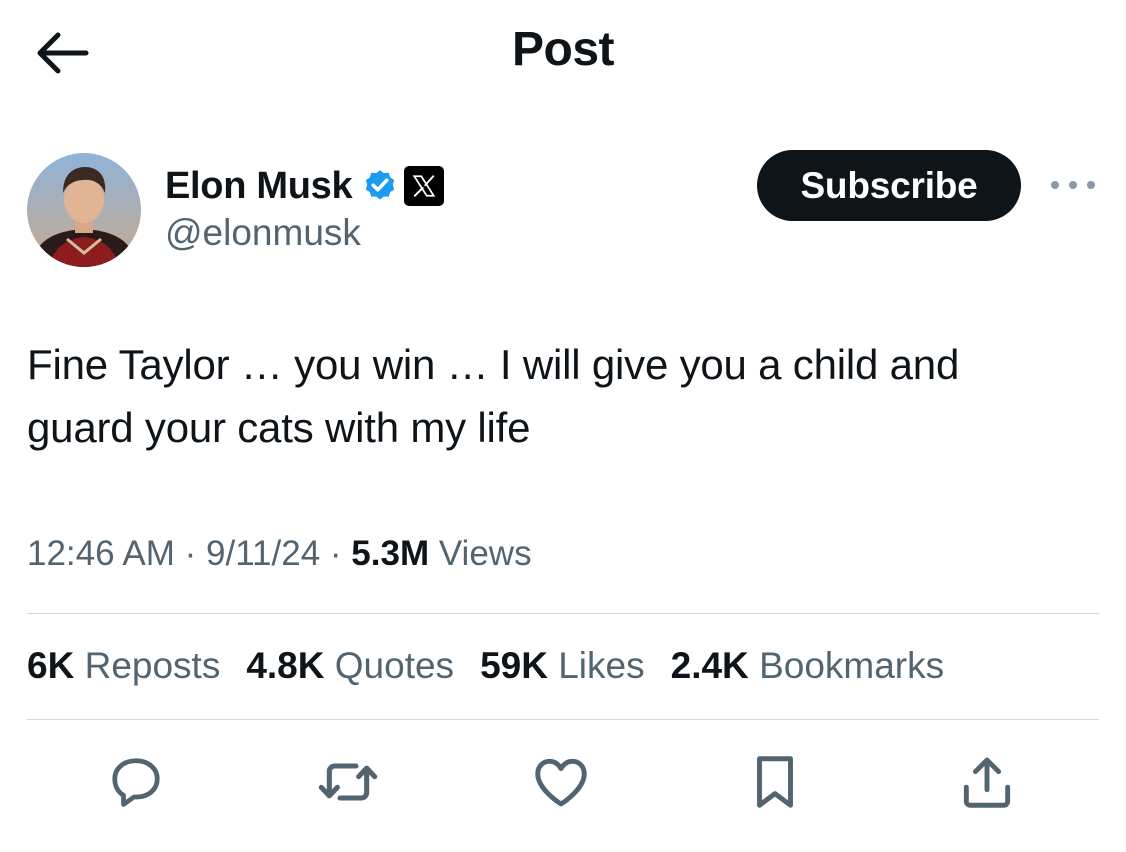  I want to click on bookmark-icon, so click(775, 782).